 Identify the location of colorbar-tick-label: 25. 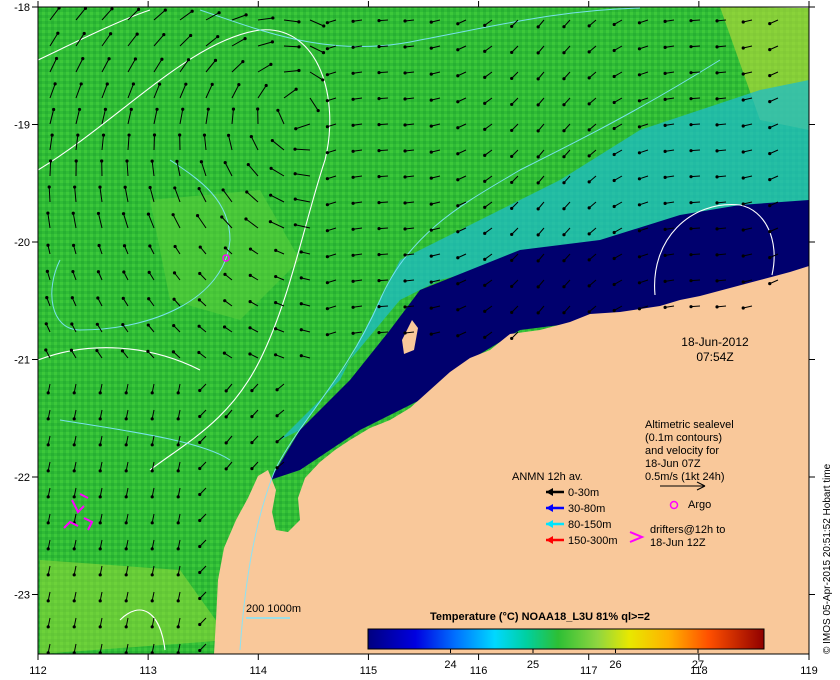
(533, 665).